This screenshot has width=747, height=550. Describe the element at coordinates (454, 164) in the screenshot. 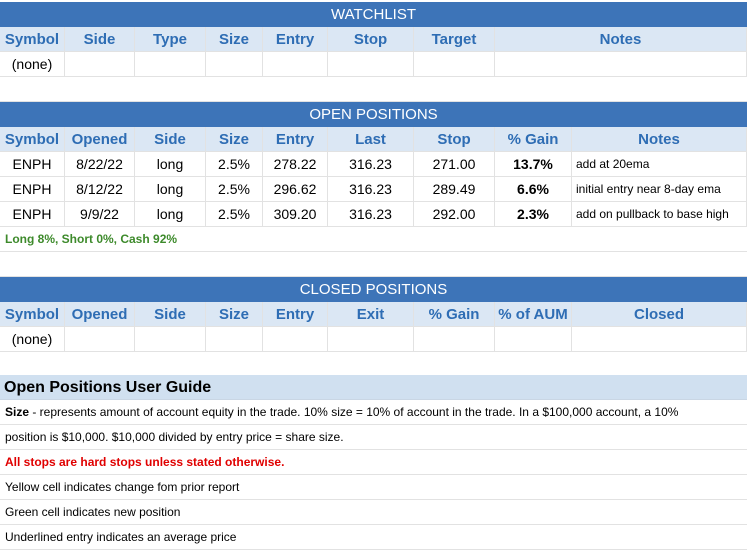

I see `cell-stop: 271.00` at that location.